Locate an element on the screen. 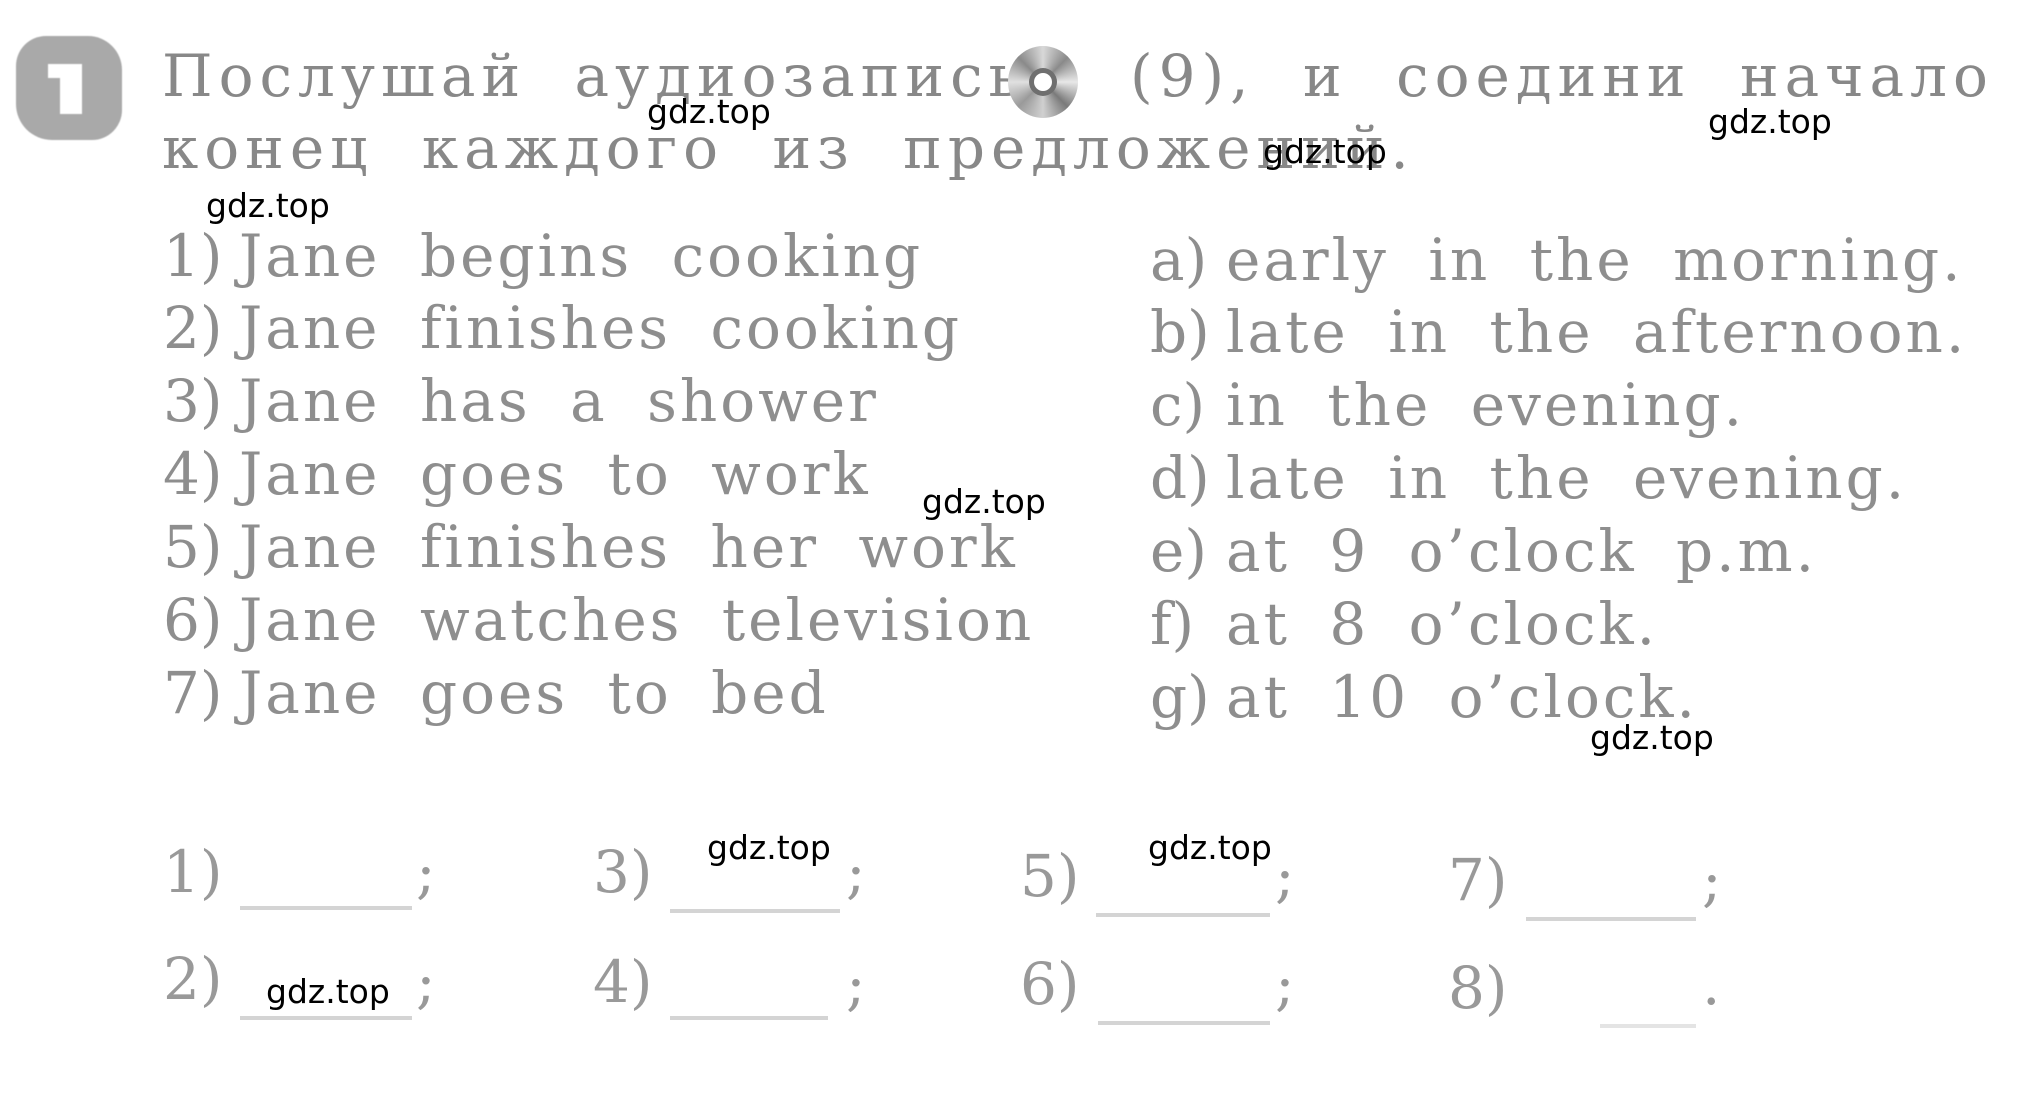 The width and height of the screenshot is (2031, 1095). answer-label: 3) is located at coordinates (623, 872).